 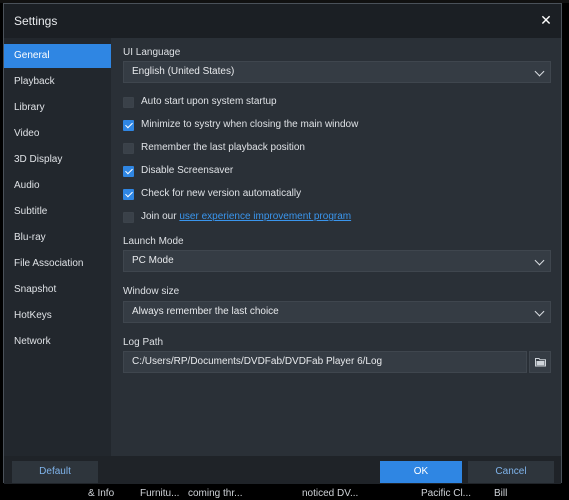 What do you see at coordinates (187, 170) in the screenshot?
I see `disable-screensaver-label: Disable Screensaver` at bounding box center [187, 170].